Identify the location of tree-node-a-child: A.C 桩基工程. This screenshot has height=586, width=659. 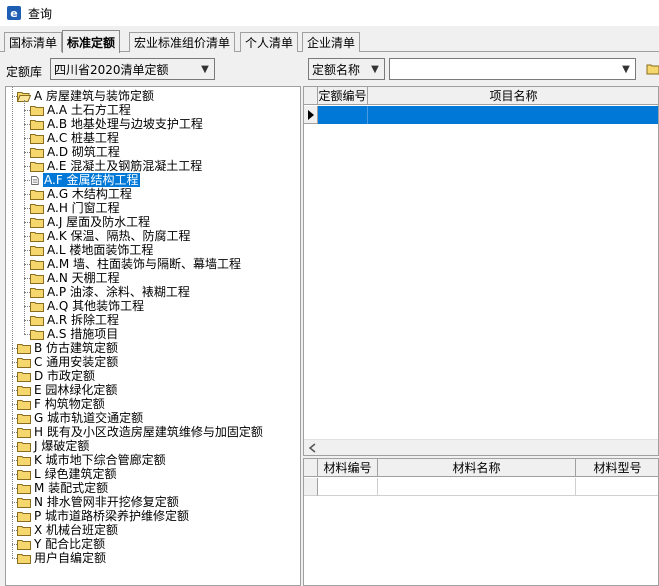
(75, 138).